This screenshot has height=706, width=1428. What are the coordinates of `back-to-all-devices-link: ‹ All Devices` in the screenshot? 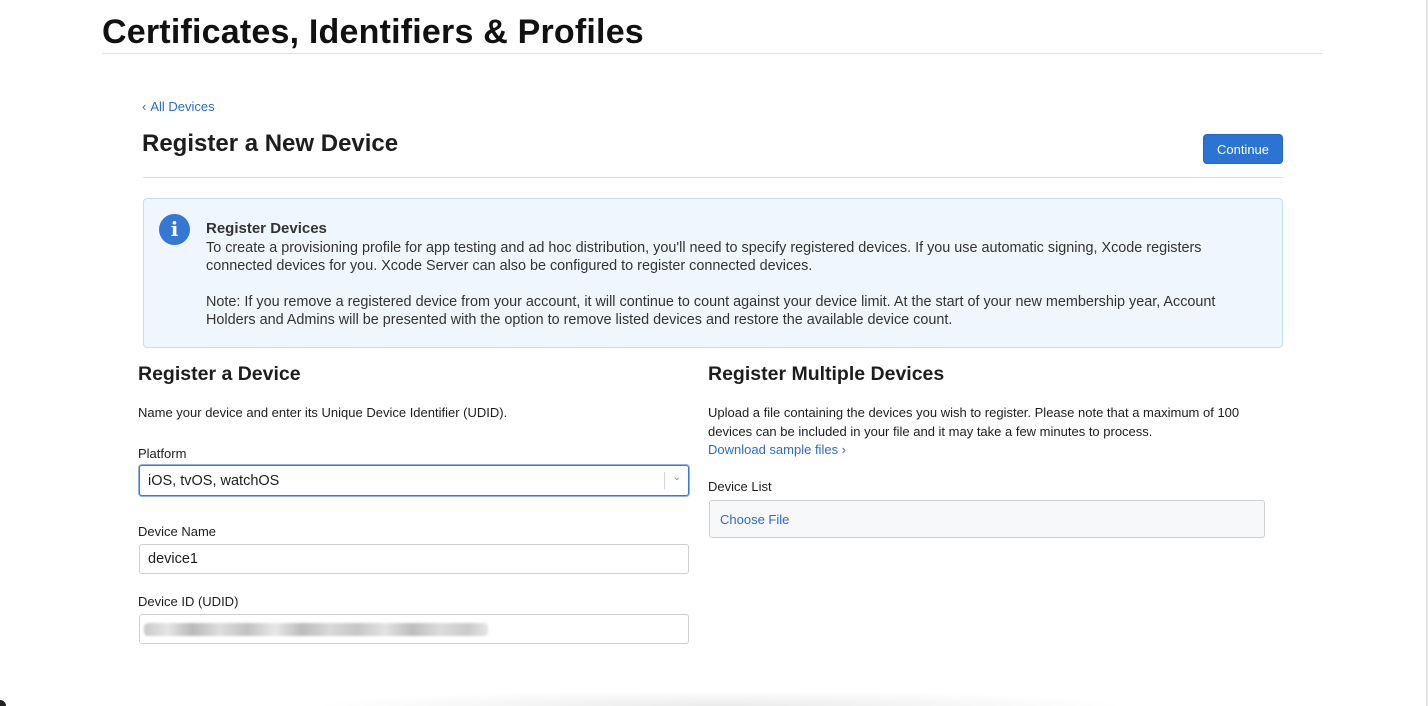 It's located at (178, 106).